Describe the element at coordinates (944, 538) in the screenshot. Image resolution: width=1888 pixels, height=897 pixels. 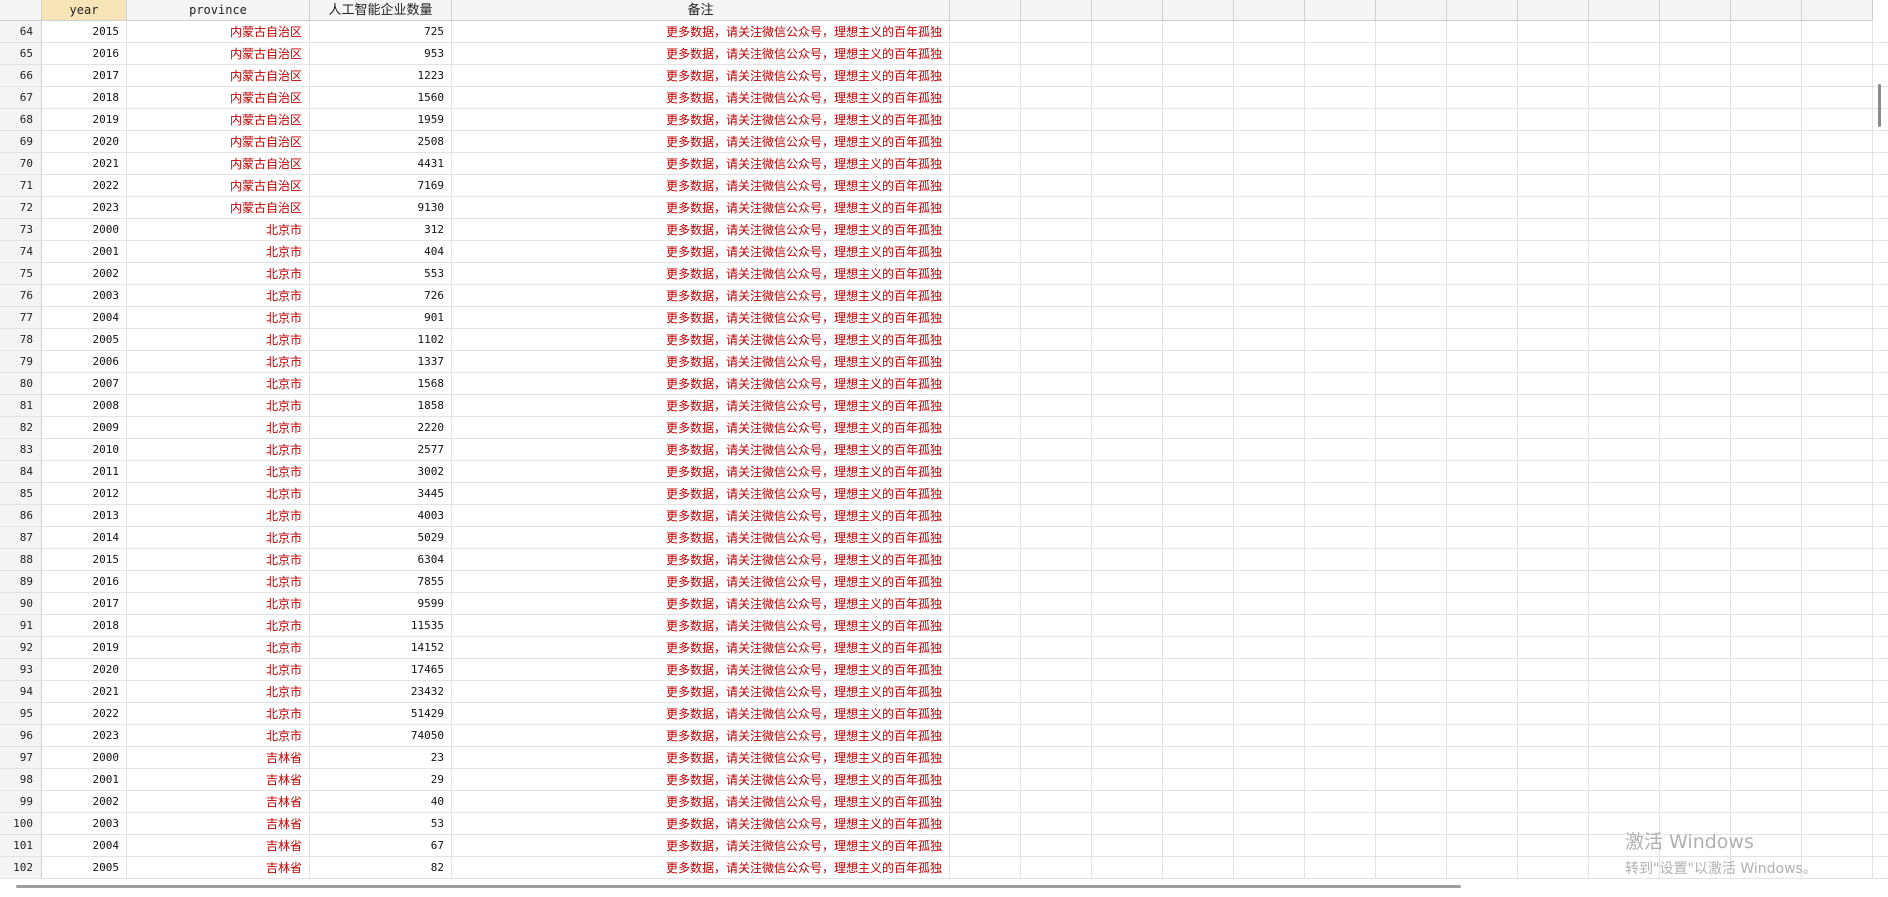
I see `table-row: 87 2014 北京市 5029 更多数据，请关注微信公众号，理想主义的百年孤独` at that location.